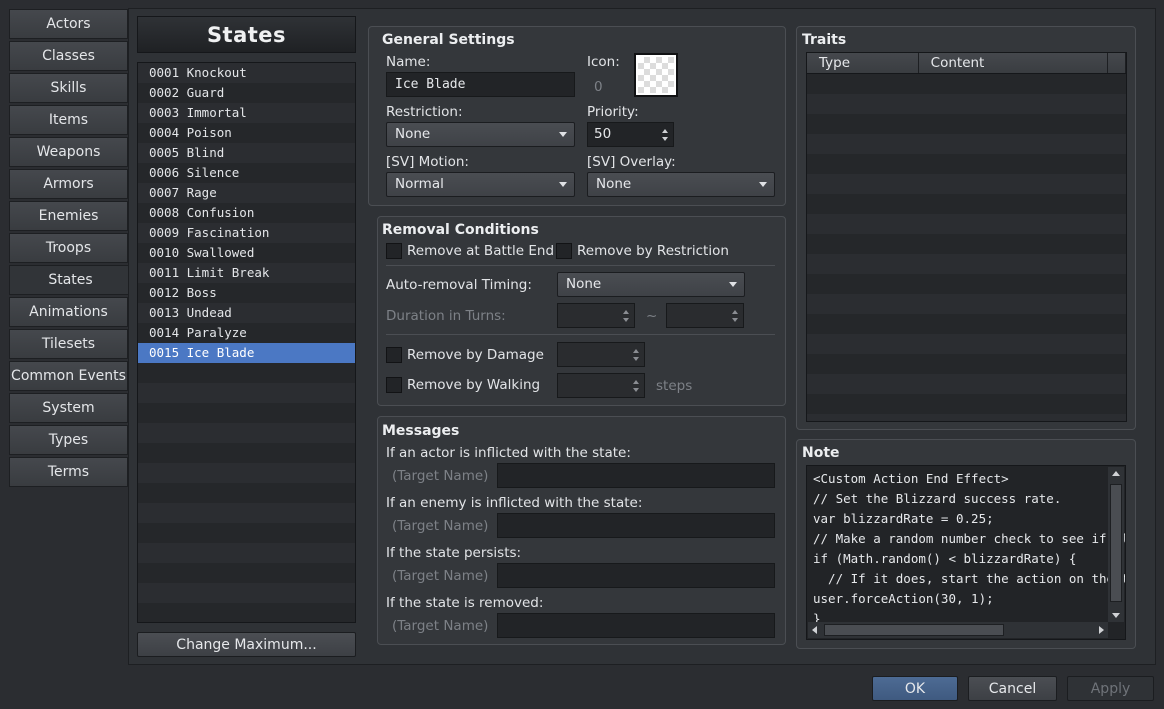 Image resolution: width=1164 pixels, height=709 pixels. Describe the element at coordinates (246, 173) in the screenshot. I see `list-item: 0006 Silence` at that location.